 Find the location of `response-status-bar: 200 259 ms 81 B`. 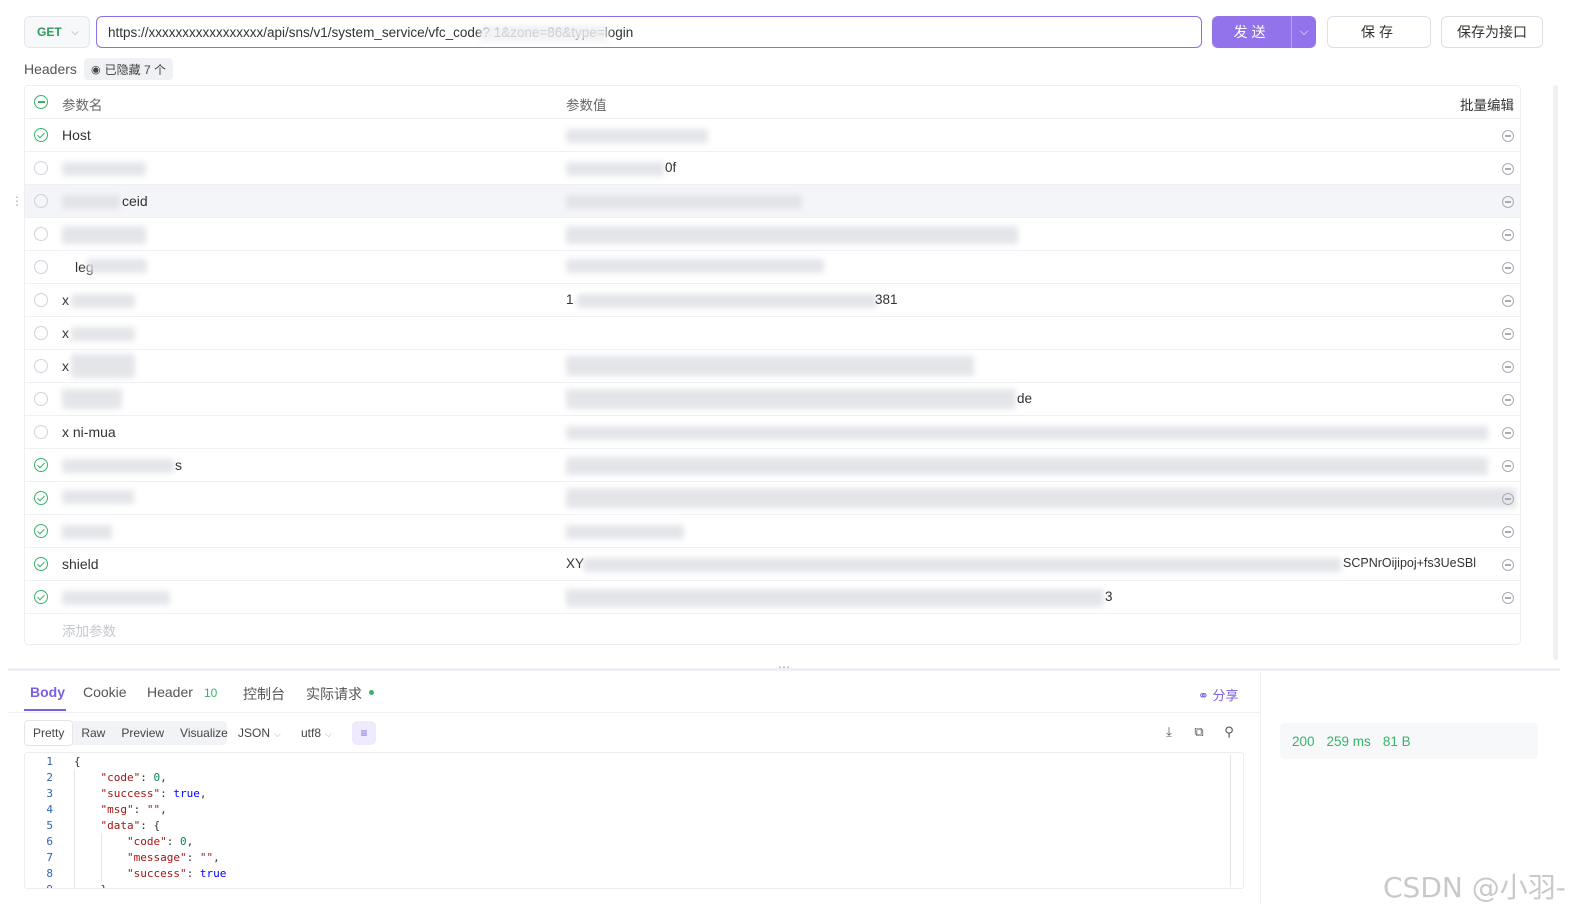

response-status-bar: 200 259 ms 81 B is located at coordinates (1409, 741).